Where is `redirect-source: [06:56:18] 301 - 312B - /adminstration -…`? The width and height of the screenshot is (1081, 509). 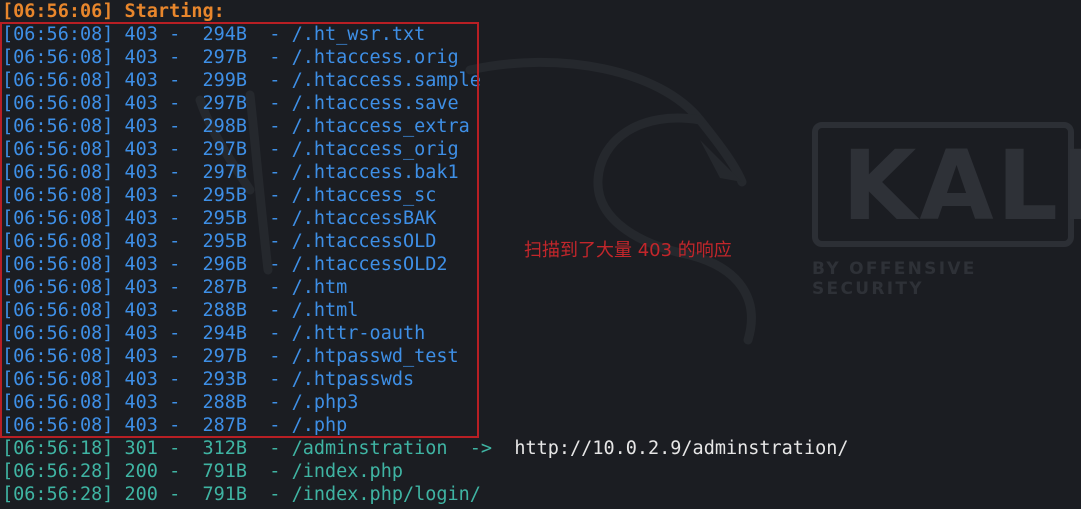 redirect-source: [06:56:18] 301 - 312B - /adminstration -… is located at coordinates (247, 448).